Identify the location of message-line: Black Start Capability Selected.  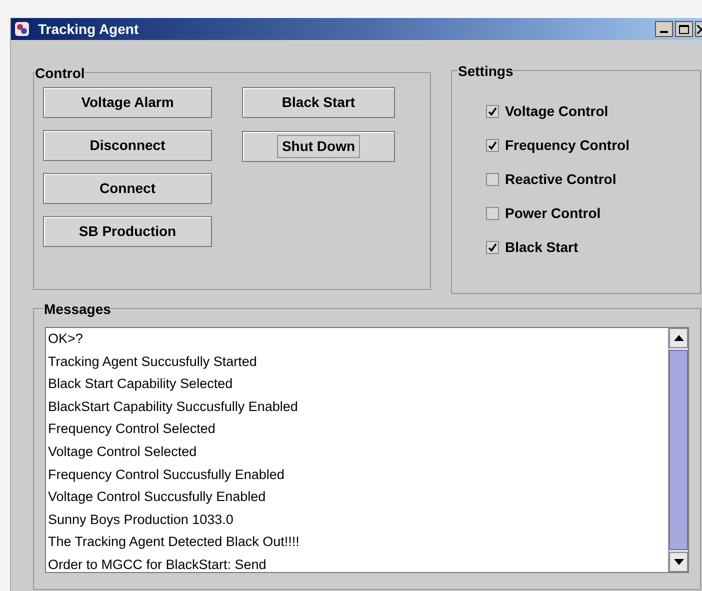
(141, 384).